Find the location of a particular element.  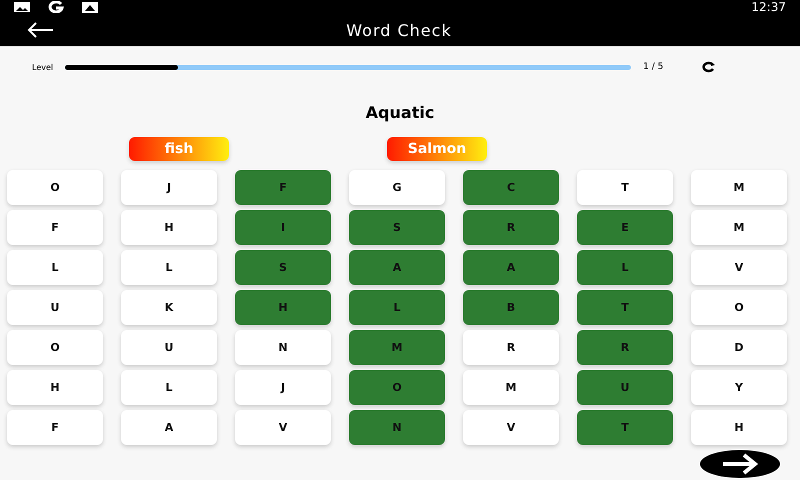

g-letter-icon is located at coordinates (56, 7).